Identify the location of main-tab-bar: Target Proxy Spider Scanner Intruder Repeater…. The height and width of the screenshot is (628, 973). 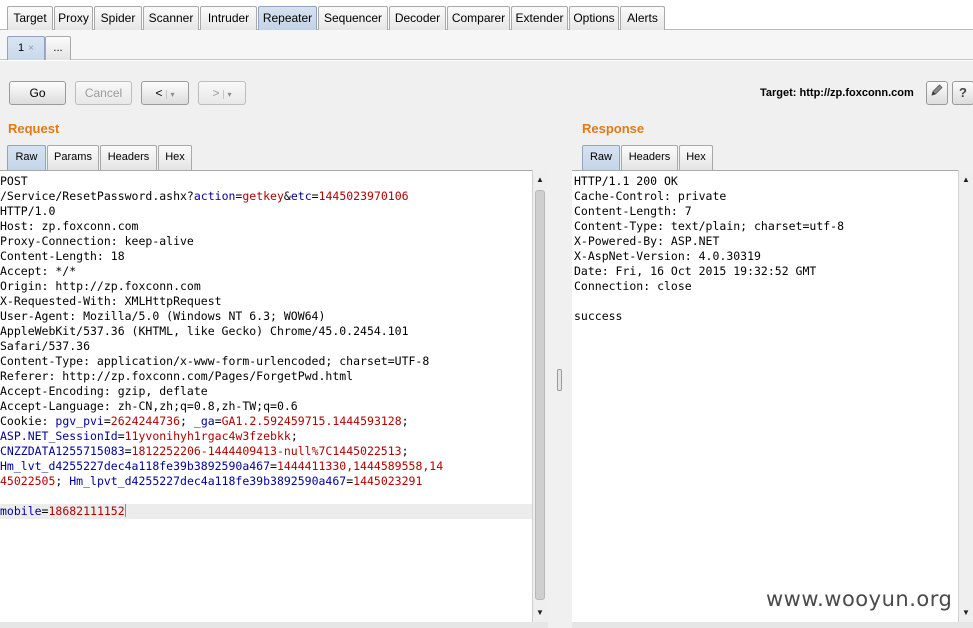
(486, 15).